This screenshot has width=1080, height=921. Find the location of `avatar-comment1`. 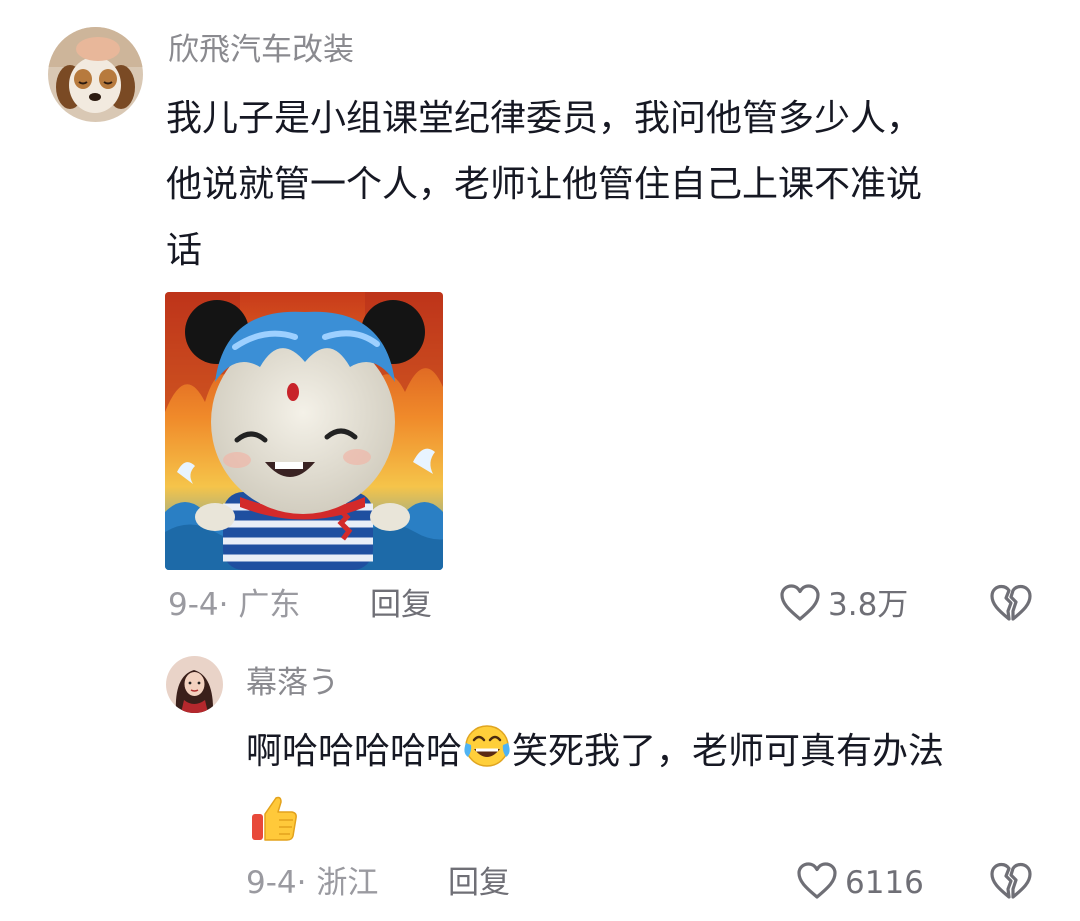

avatar-comment1 is located at coordinates (95, 74).